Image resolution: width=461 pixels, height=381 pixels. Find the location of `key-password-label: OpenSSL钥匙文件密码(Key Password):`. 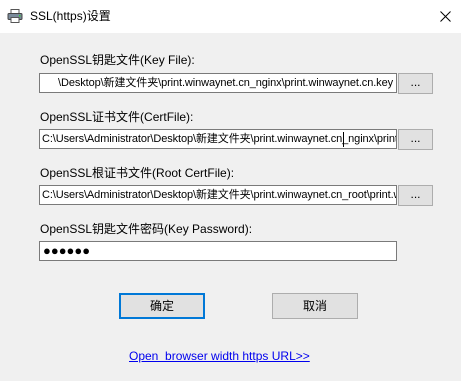

key-password-label: OpenSSL钥匙文件密码(Key Password): is located at coordinates (146, 229).